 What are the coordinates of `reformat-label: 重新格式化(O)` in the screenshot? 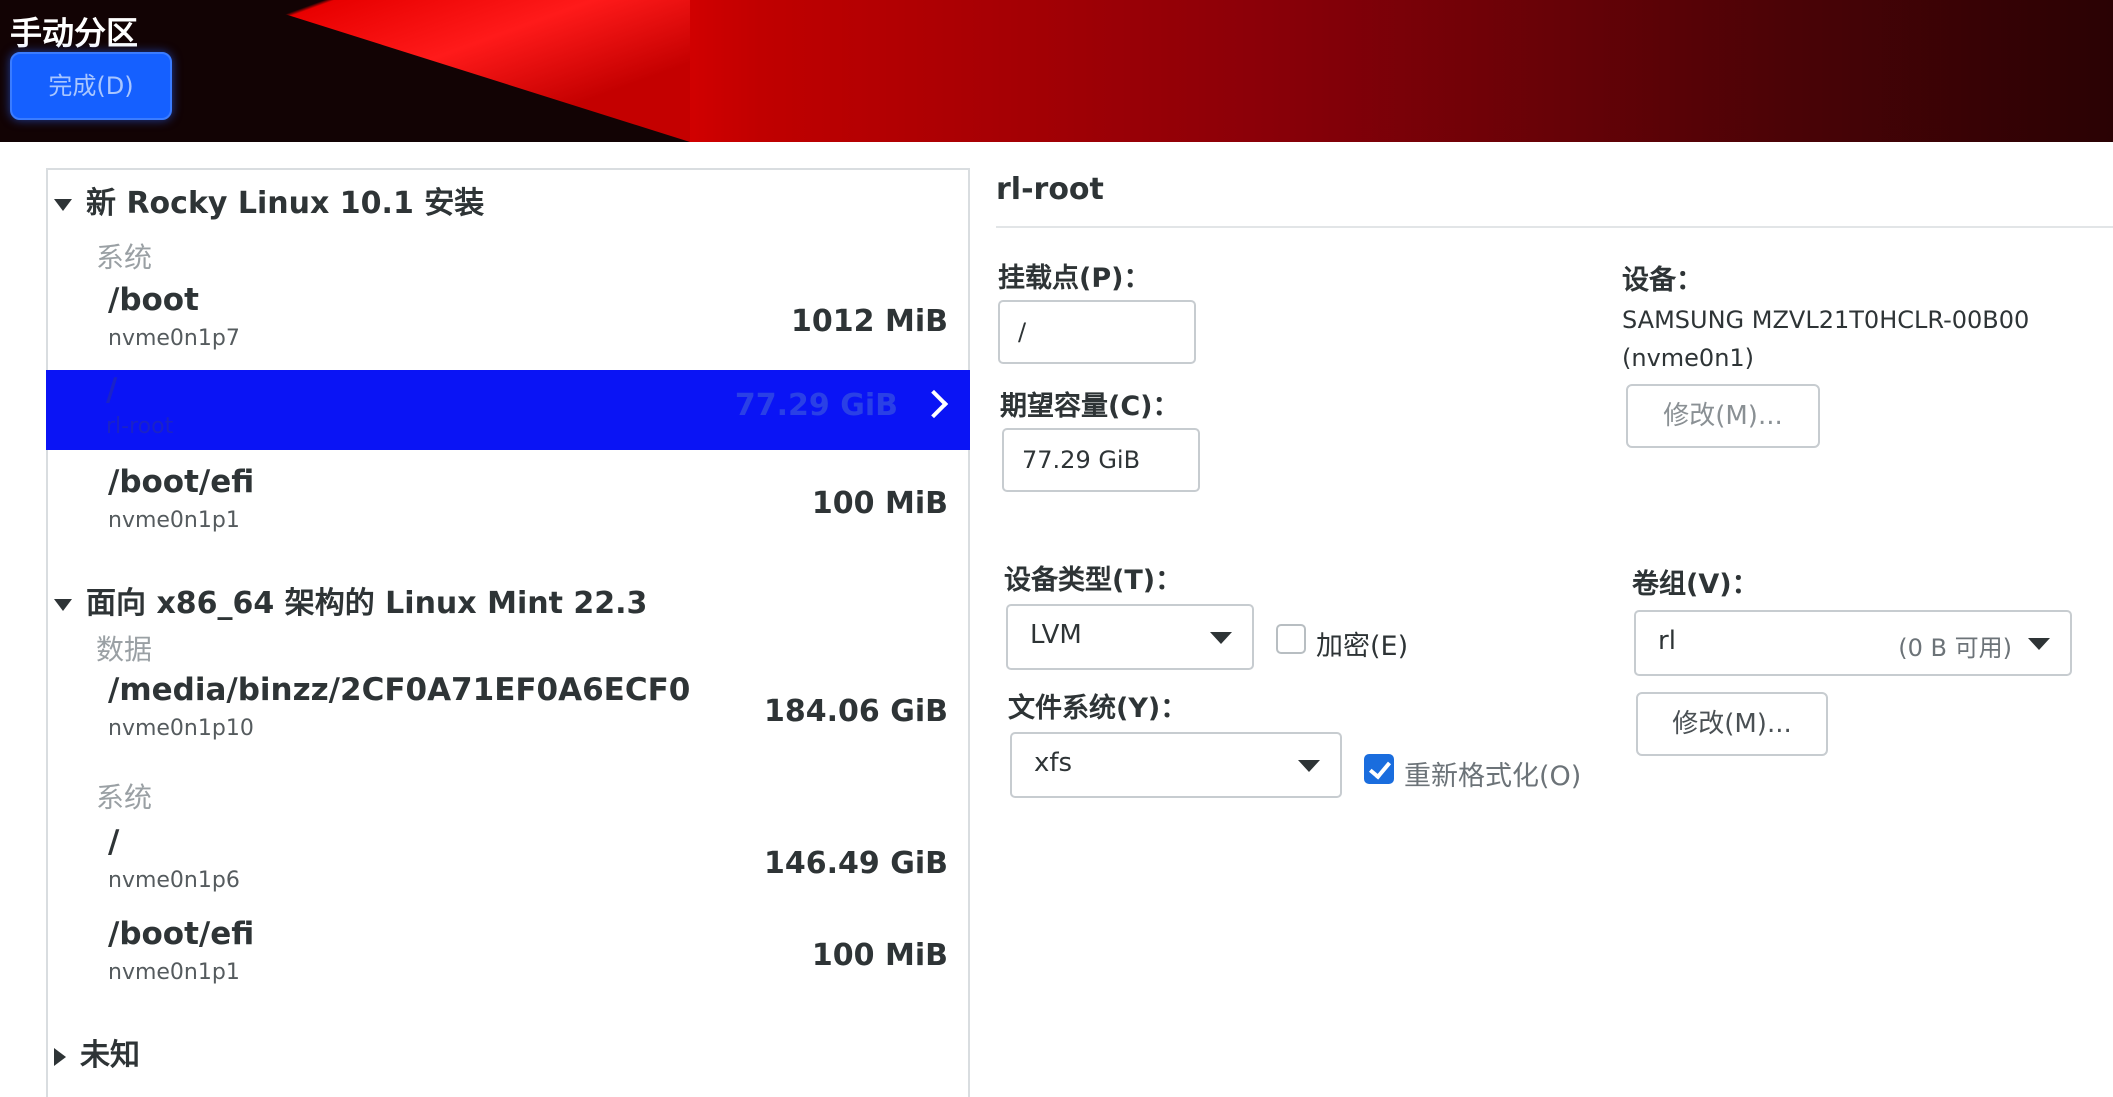 It's located at (1492, 773).